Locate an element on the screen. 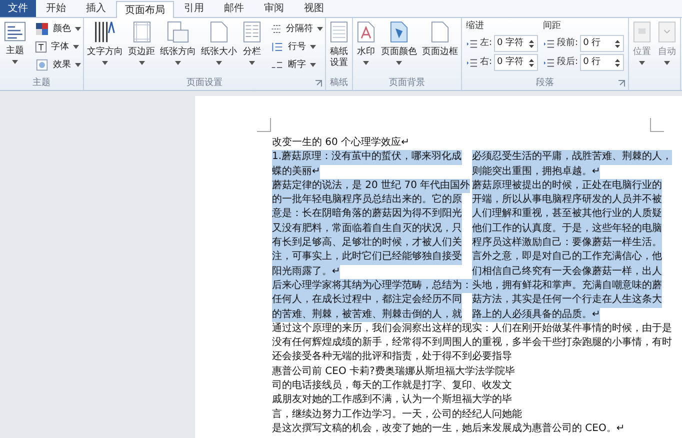  document-line: 没有任何辉煌成绩的新手，经常得不到周围人的重视，多半会干些打杂跑腿的小事情，有时 is located at coordinates (472, 343).